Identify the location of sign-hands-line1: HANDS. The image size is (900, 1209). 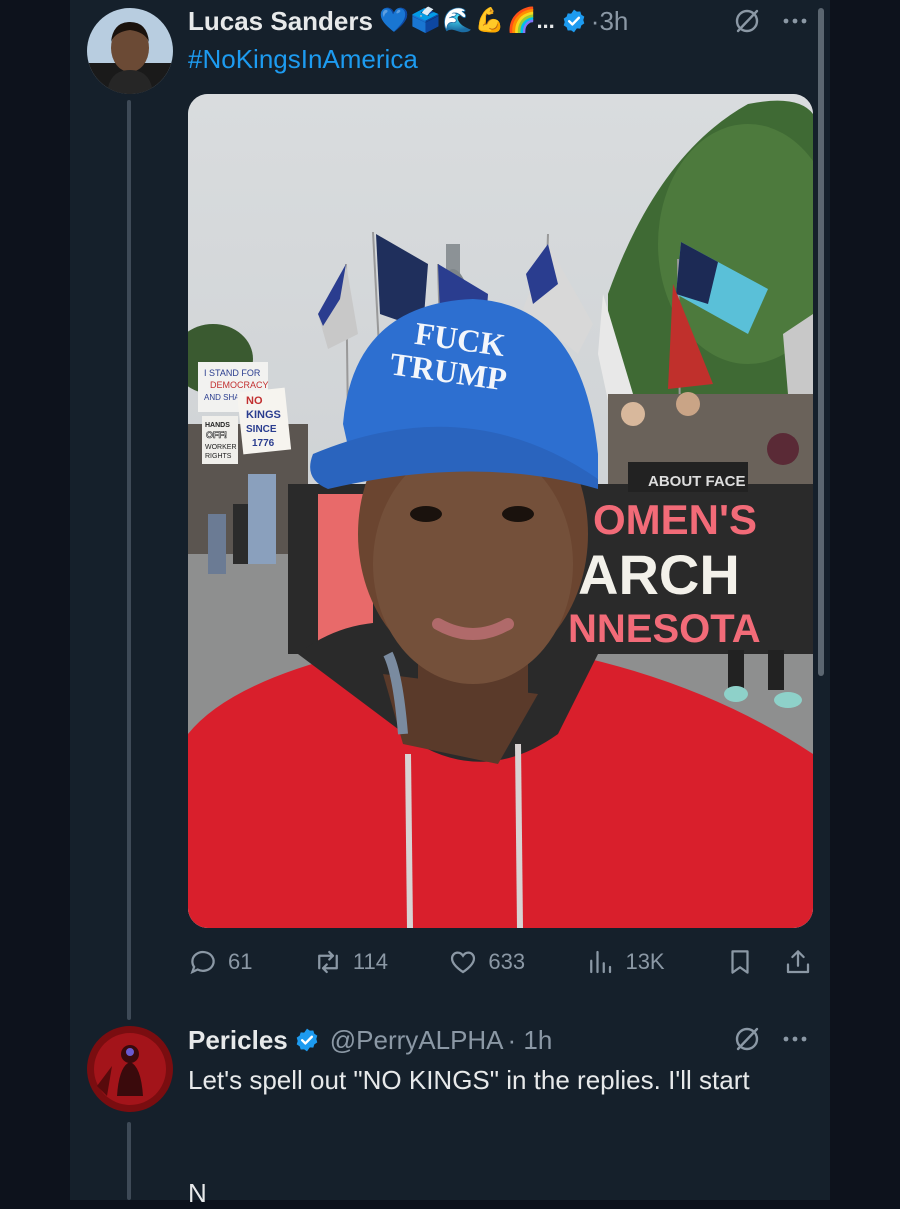
(217, 425).